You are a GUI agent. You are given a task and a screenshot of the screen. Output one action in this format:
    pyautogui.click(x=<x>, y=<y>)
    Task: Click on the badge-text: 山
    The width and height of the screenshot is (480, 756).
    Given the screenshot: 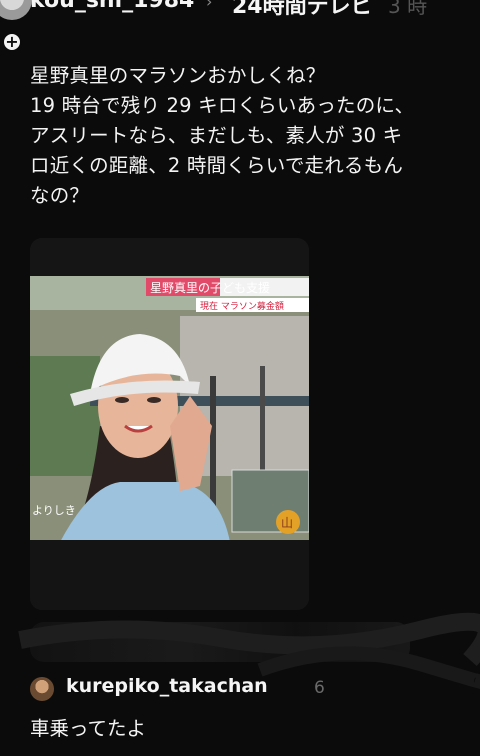 What is the action you would take?
    pyautogui.click(x=287, y=523)
    